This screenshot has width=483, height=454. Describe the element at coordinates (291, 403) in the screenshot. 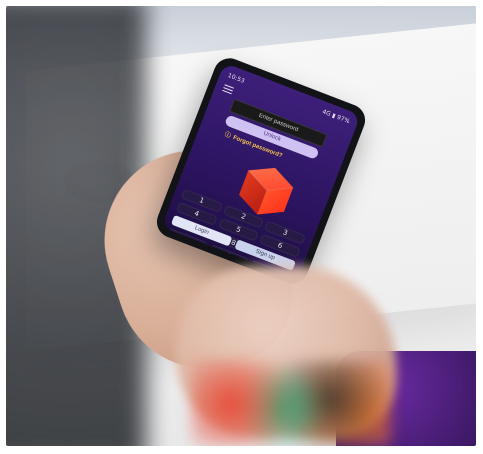

I see `beaded-bracelet` at that location.